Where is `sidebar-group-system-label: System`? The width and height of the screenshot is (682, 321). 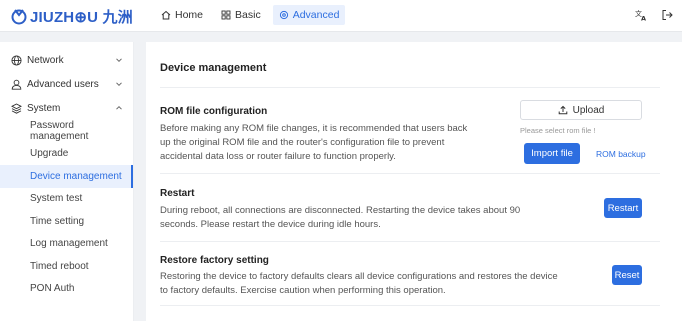
sidebar-group-system-label: System is located at coordinates (44, 108).